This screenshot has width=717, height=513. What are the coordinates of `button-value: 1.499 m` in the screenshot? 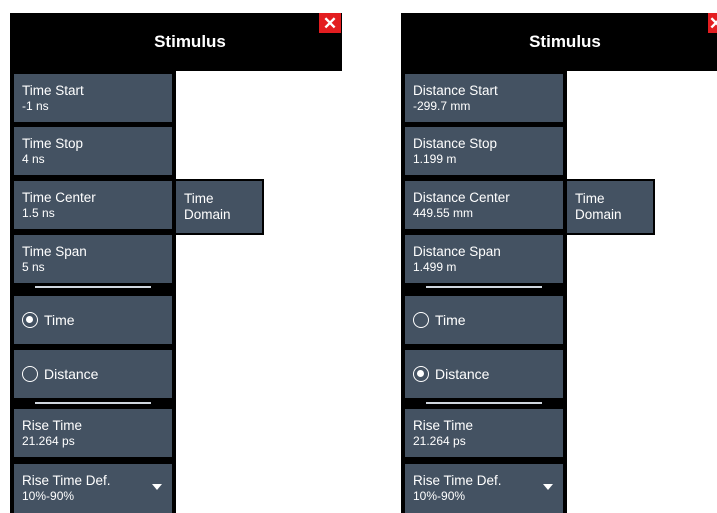 It's located at (435, 267).